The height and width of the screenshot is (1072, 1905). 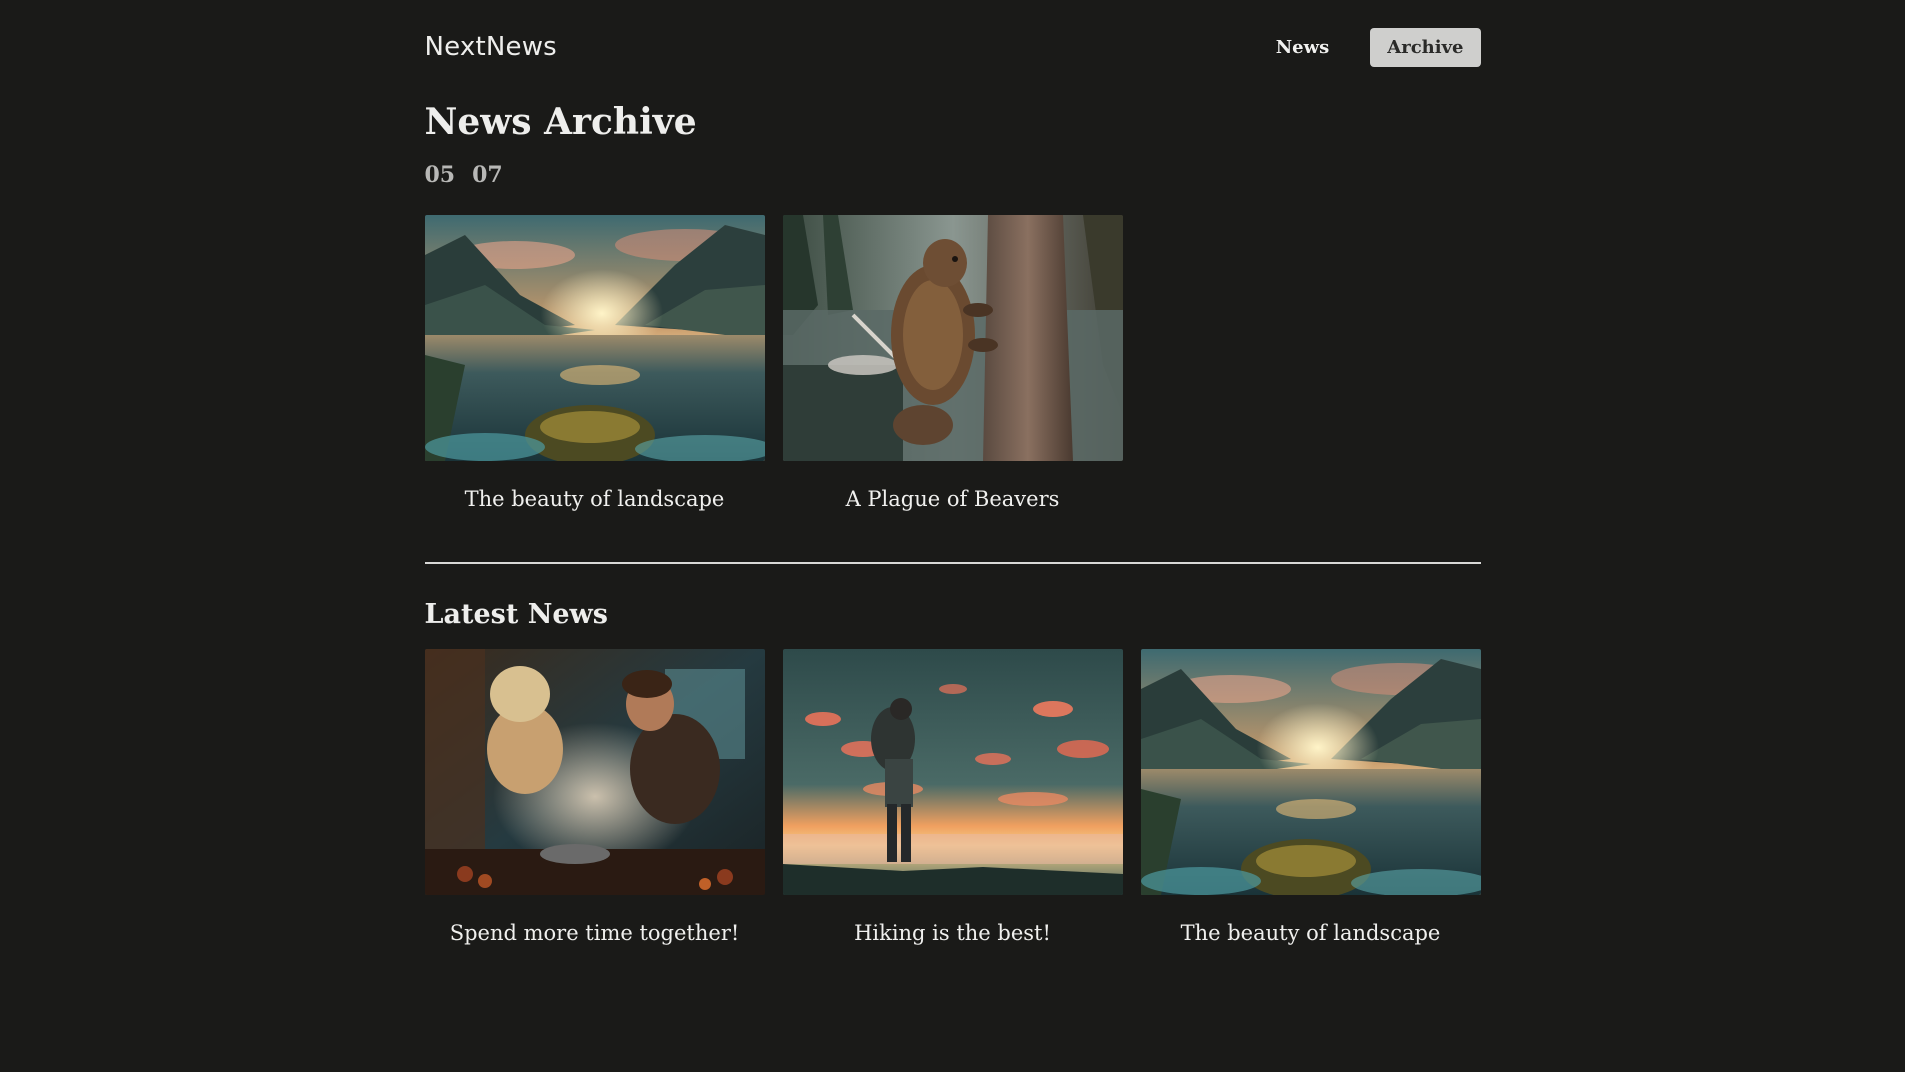 I want to click on year-link: 05, so click(x=440, y=175).